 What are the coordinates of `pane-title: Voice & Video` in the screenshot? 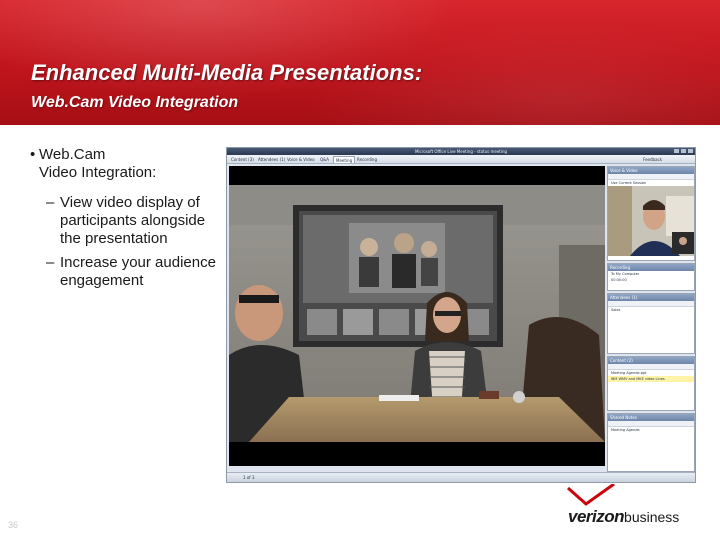 It's located at (651, 170).